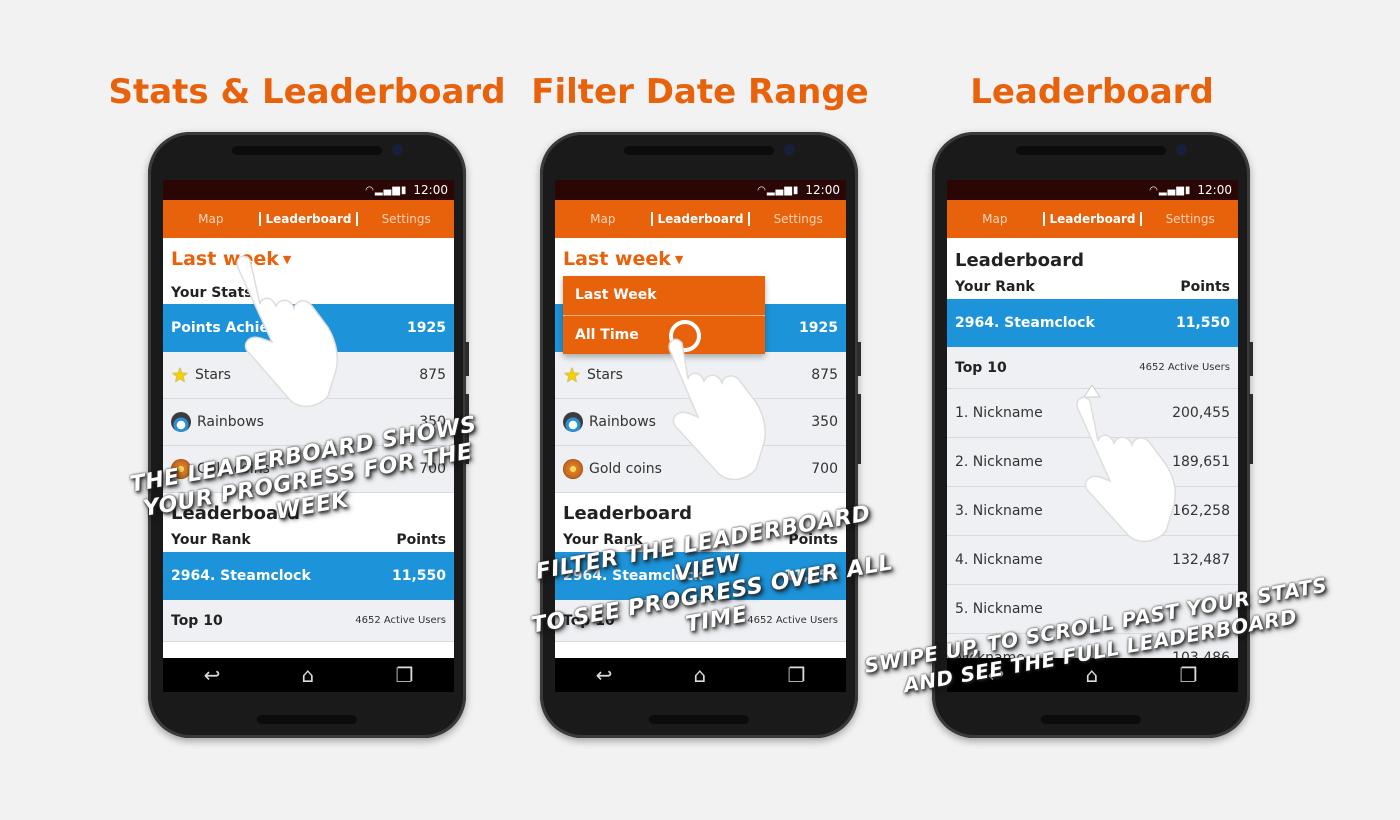  I want to click on caret-down-icon: ▼, so click(679, 259).